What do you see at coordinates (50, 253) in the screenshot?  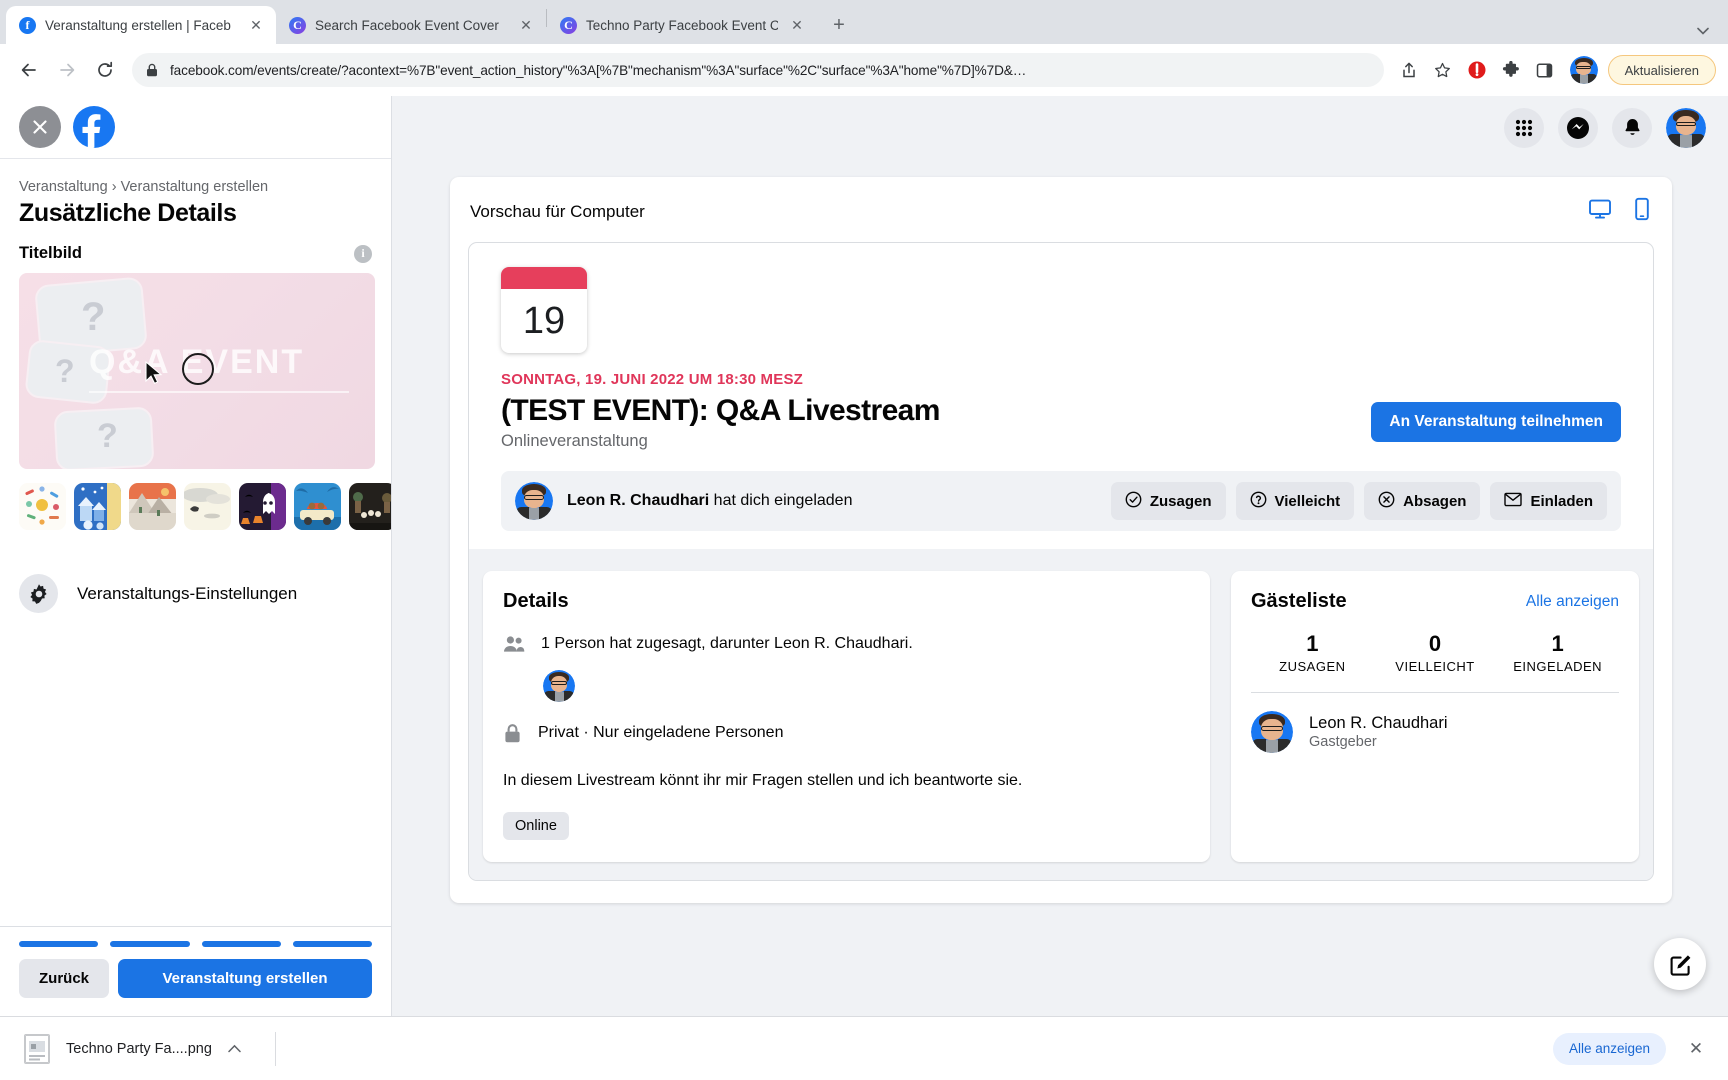 I see `cover-image-label: Titelbild` at bounding box center [50, 253].